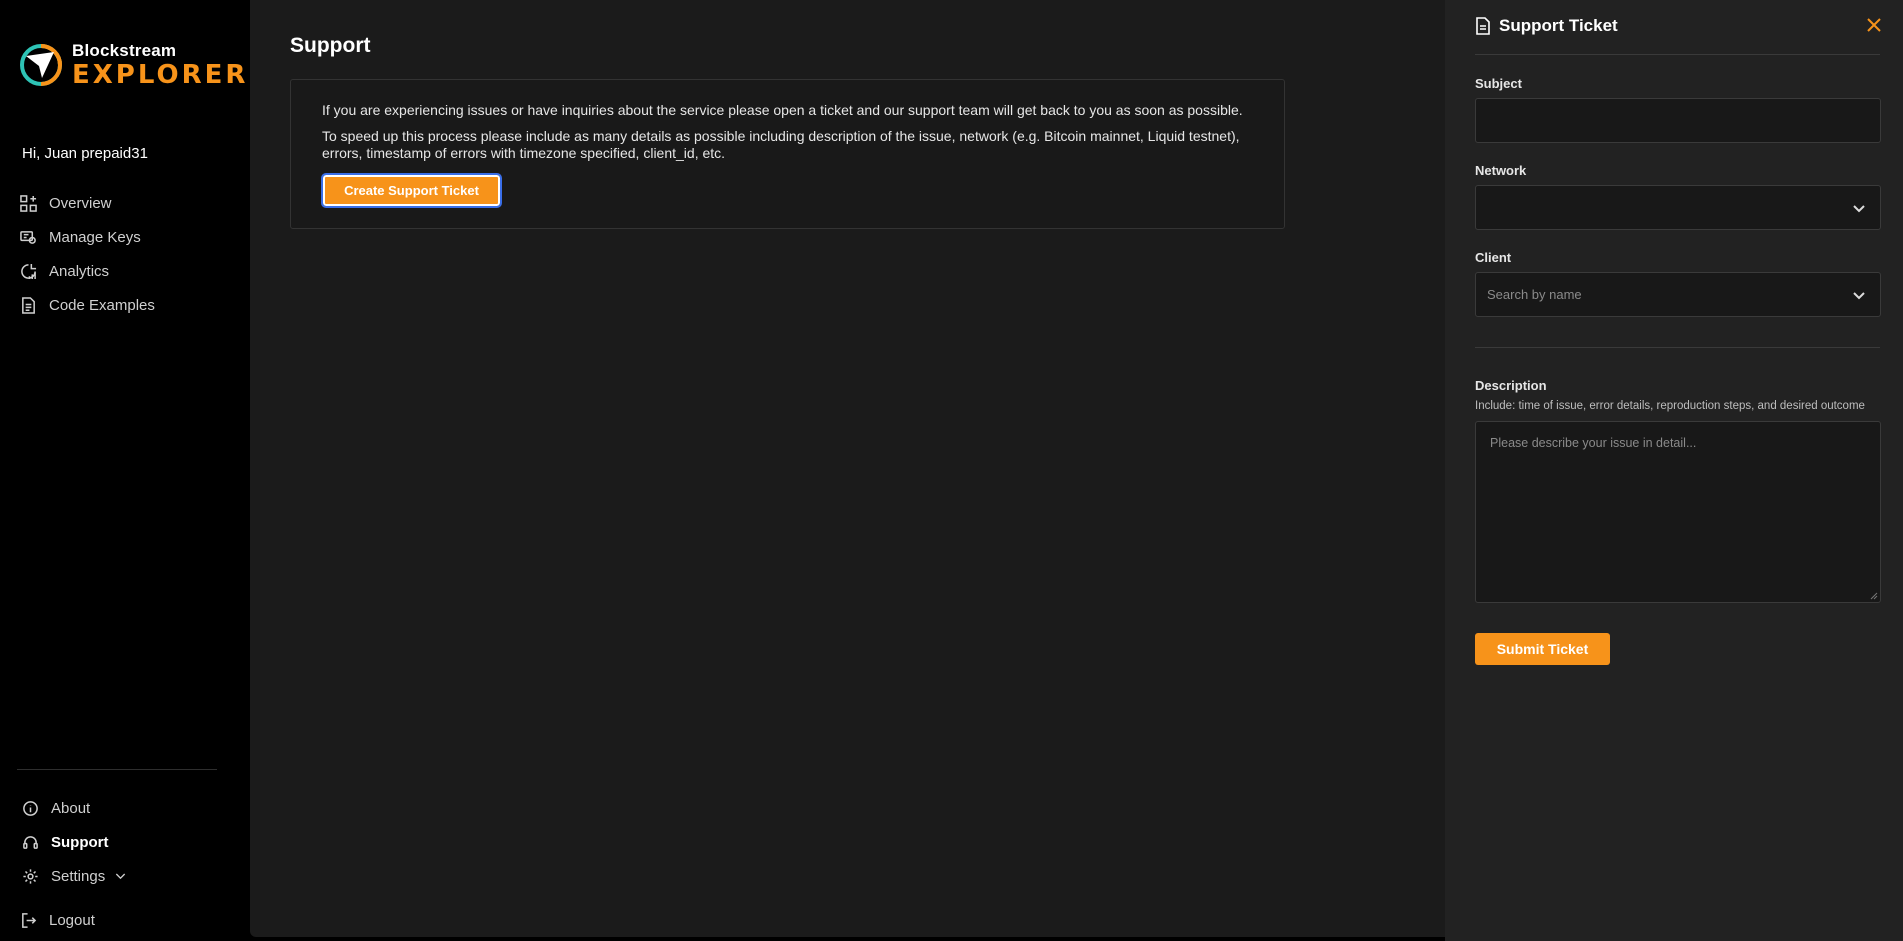 This screenshot has width=1903, height=941. I want to click on sidebar-item-code-examples: Code Examples, so click(125, 305).